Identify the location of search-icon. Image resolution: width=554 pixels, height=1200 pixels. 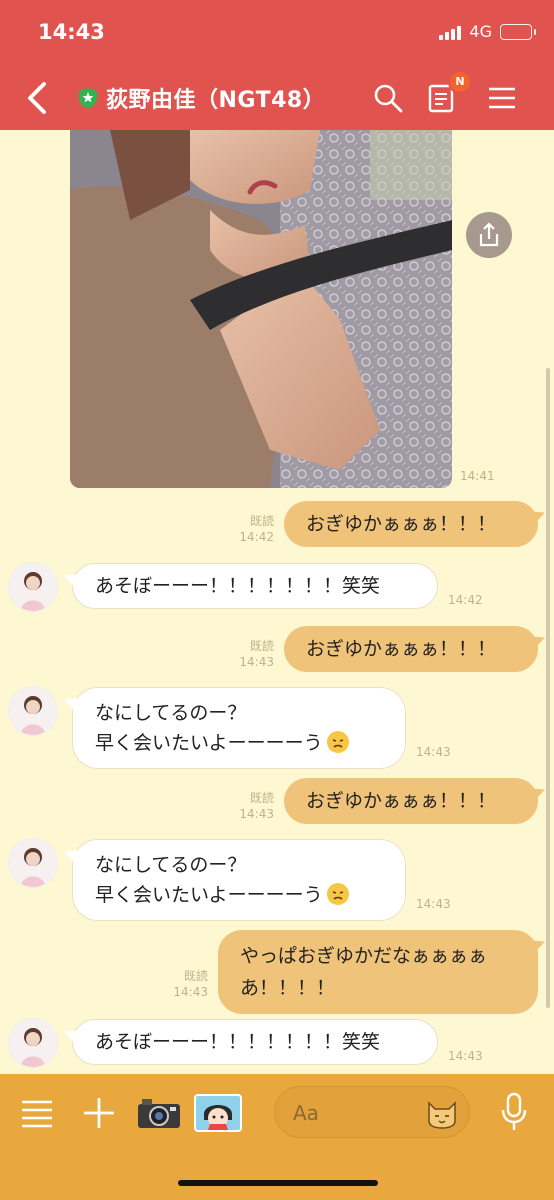
(388, 98).